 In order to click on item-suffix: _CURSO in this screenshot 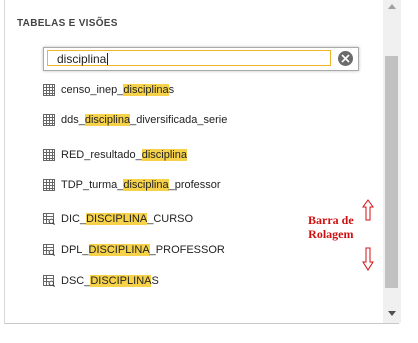, I will do `click(170, 219)`.